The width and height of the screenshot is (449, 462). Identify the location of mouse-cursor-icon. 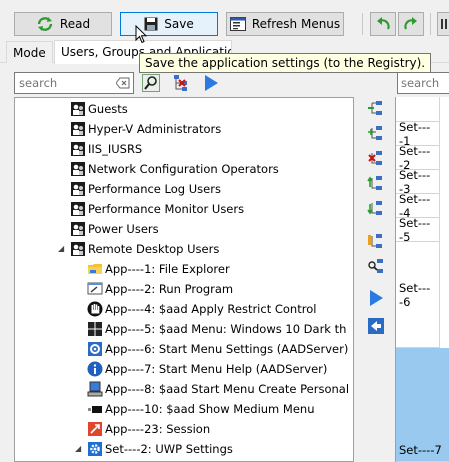
(141, 34).